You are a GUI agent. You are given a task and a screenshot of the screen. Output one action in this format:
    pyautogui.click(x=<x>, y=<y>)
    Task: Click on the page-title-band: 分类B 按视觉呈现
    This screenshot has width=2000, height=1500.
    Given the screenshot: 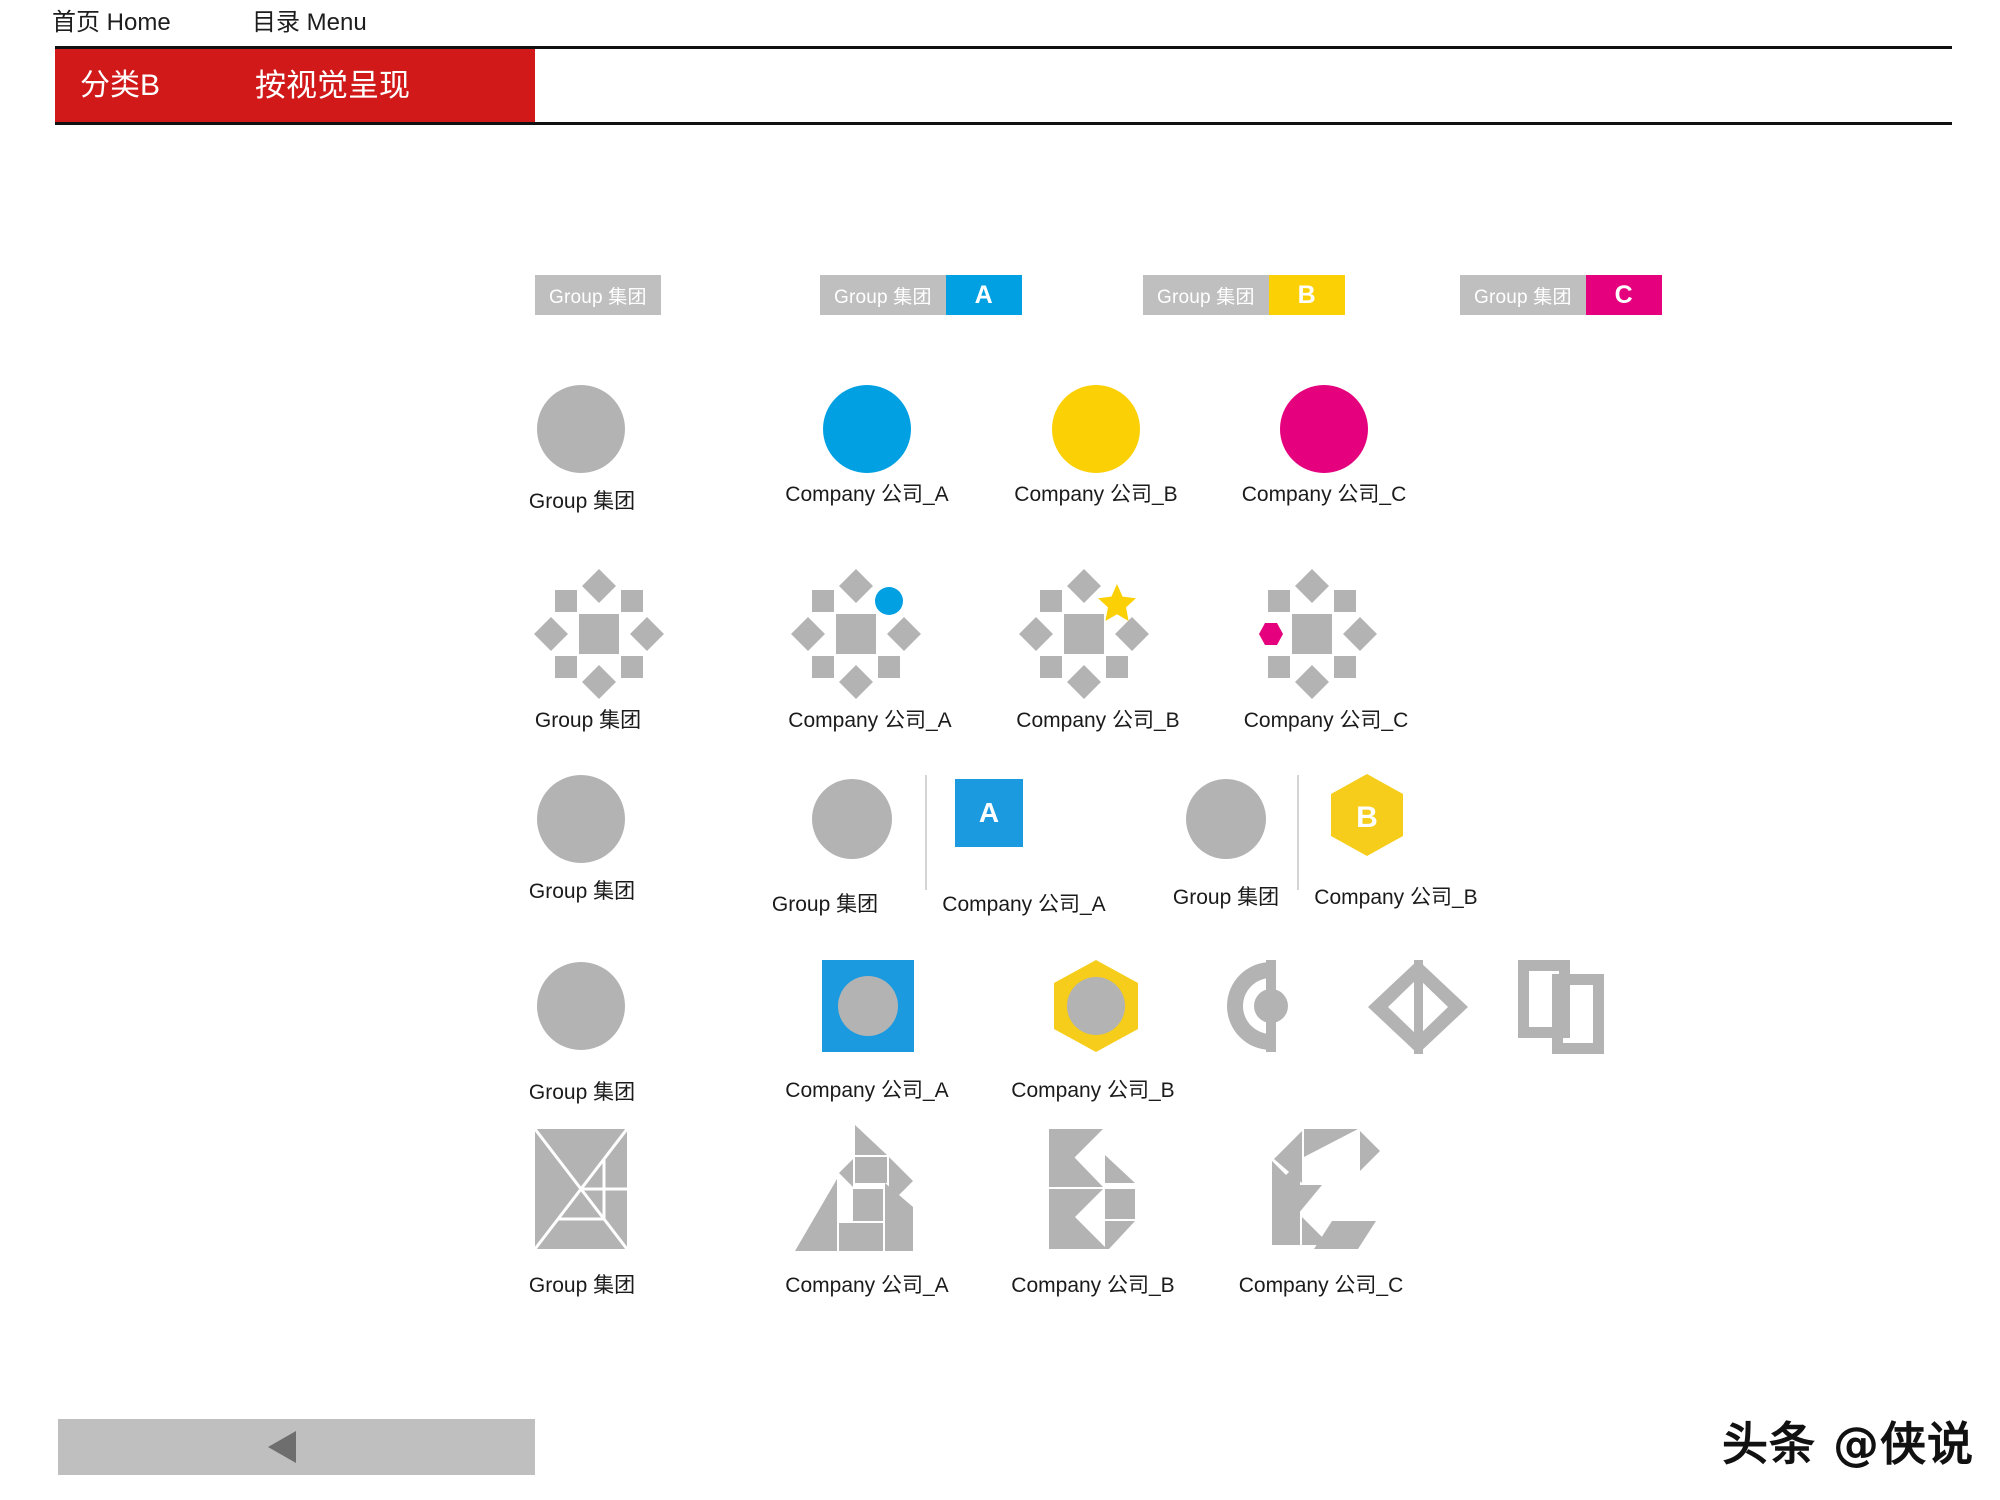 What is the action you would take?
    pyautogui.click(x=295, y=85)
    